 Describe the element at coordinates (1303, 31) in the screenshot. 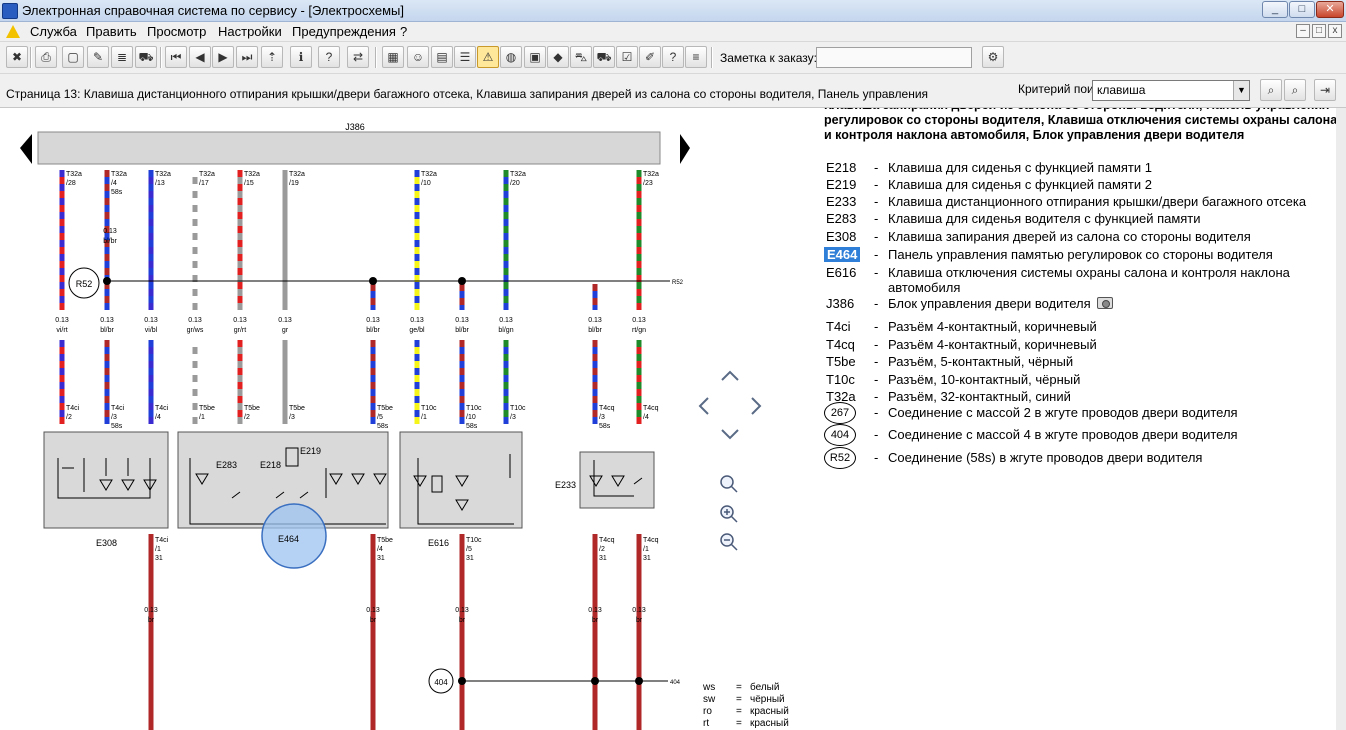

I see `mdi-minimize-button: –` at that location.